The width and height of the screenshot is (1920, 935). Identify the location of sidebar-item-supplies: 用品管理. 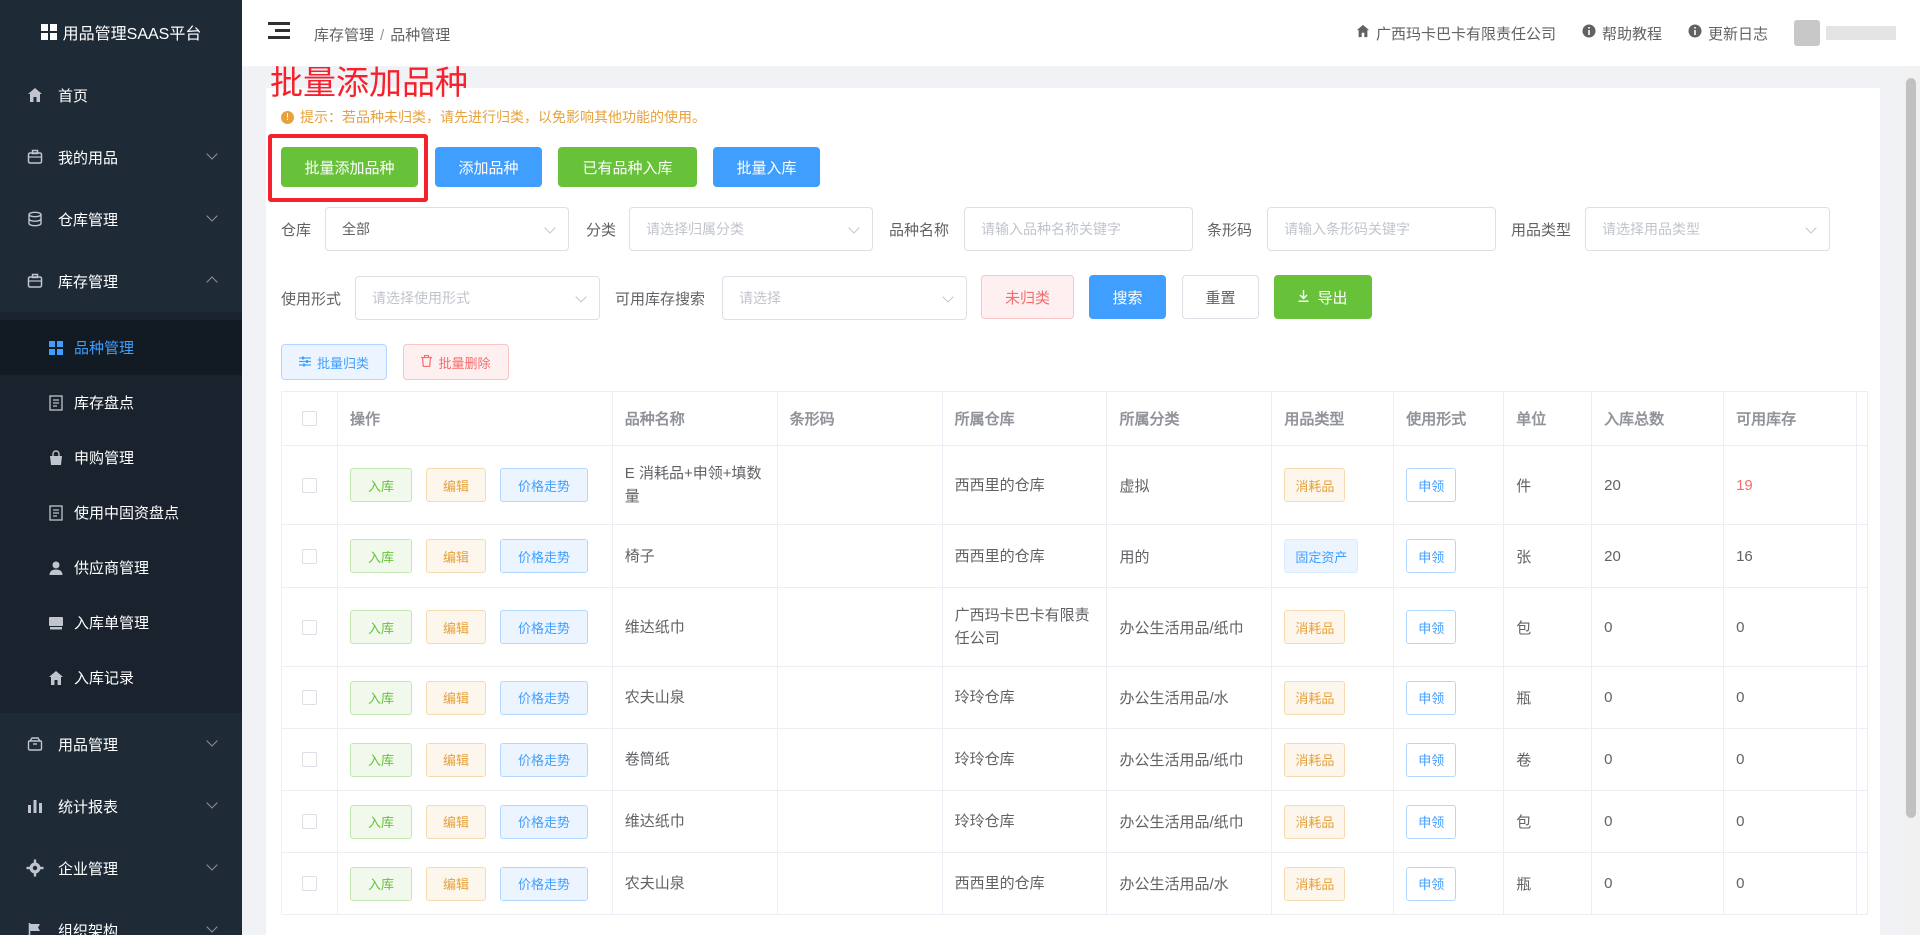
(121, 744).